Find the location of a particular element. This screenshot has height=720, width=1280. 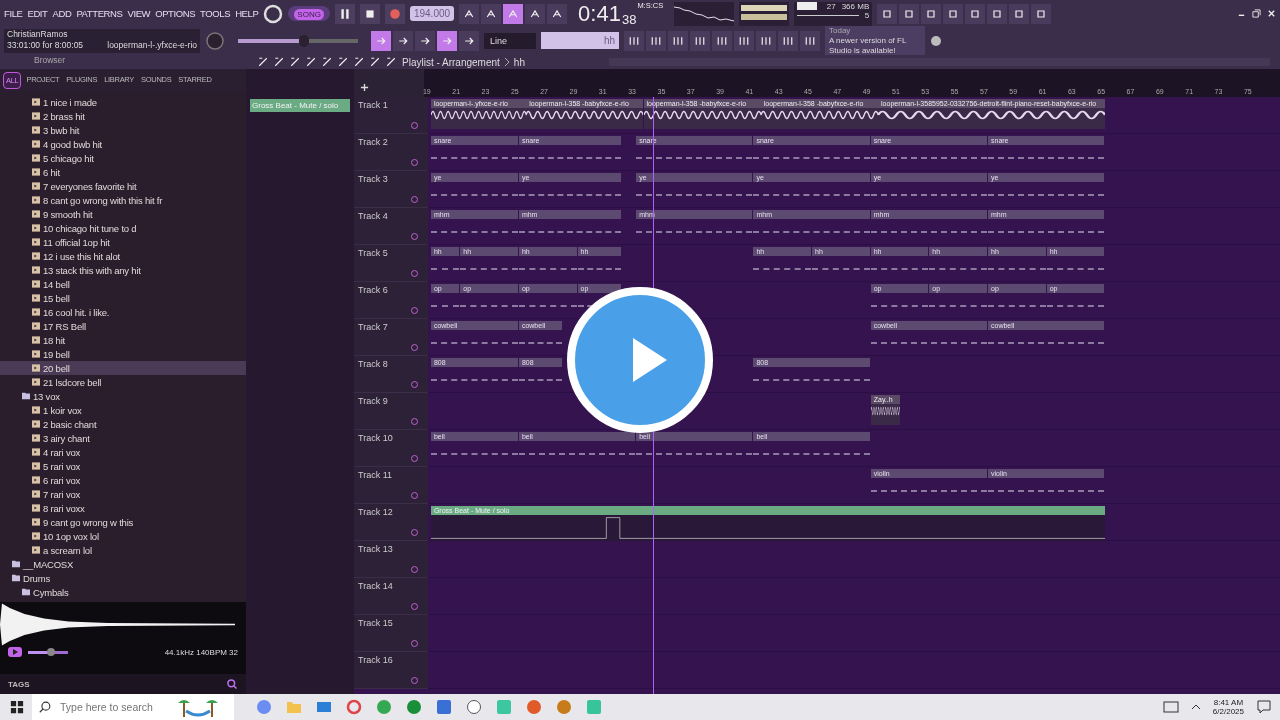

song-length: 33:01:00 for 8:00:05 is located at coordinates (45, 45).